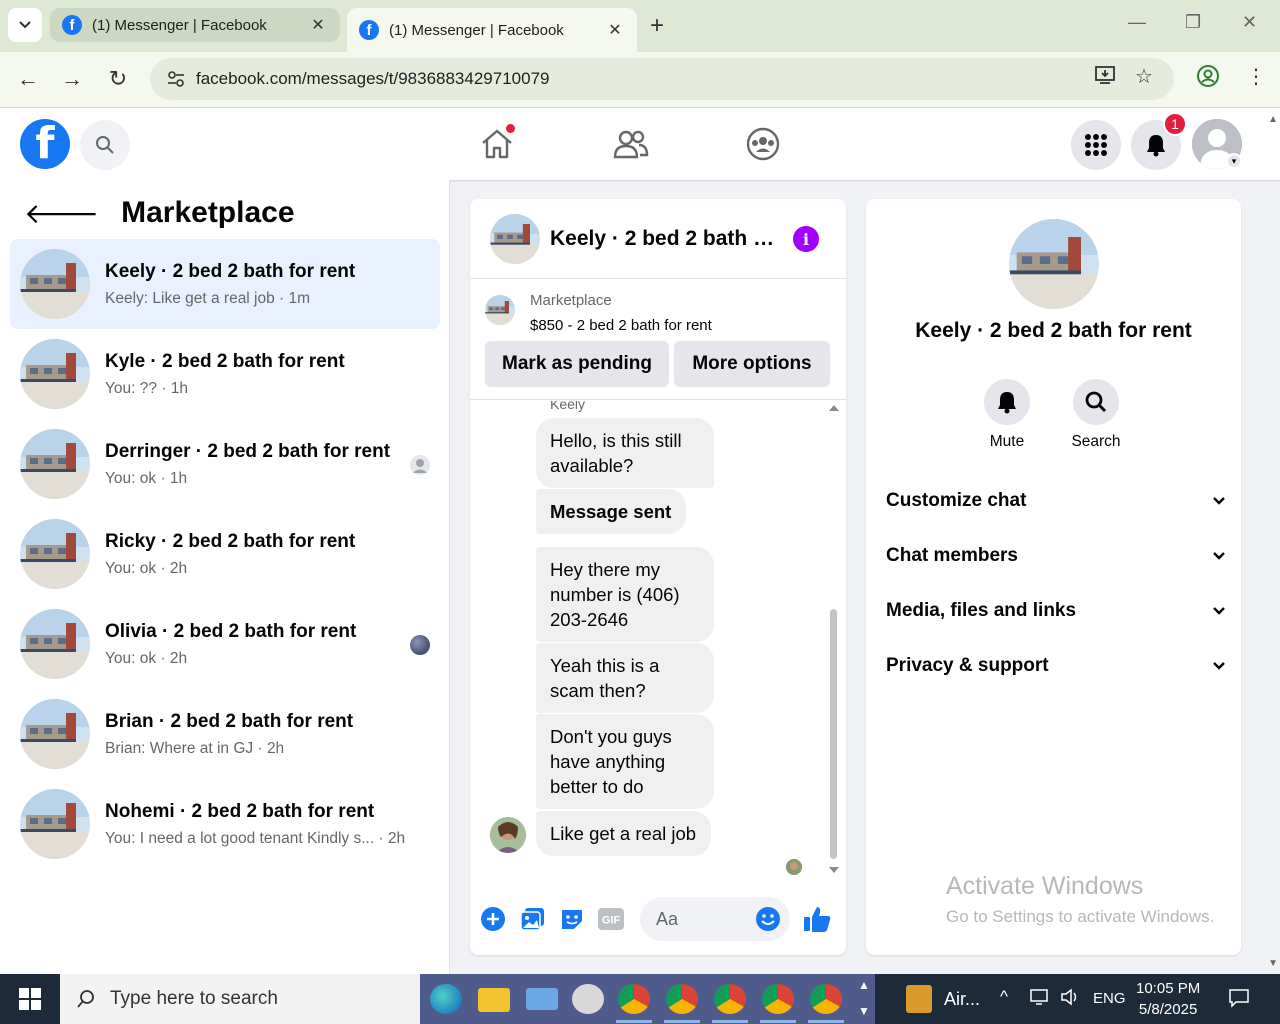 This screenshot has height=1024, width=1280. What do you see at coordinates (30, 999) in the screenshot?
I see `windows-start-button` at bounding box center [30, 999].